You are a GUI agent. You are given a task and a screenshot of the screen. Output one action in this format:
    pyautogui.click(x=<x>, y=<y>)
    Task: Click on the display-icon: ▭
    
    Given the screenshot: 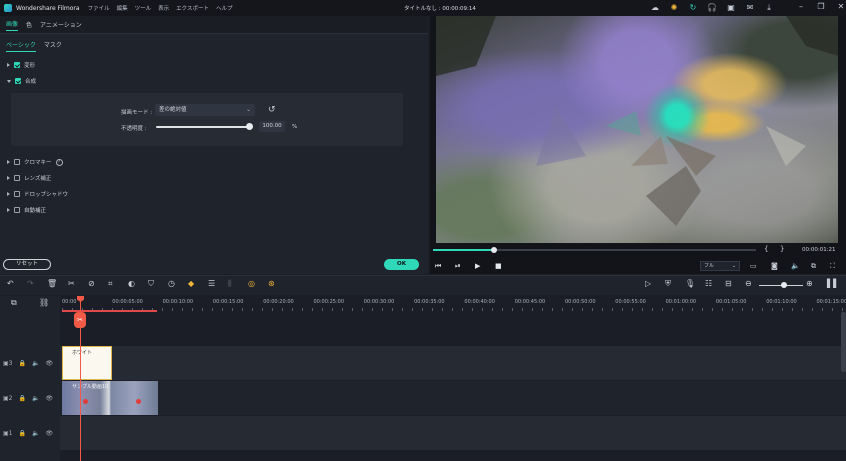 What is the action you would take?
    pyautogui.click(x=753, y=266)
    